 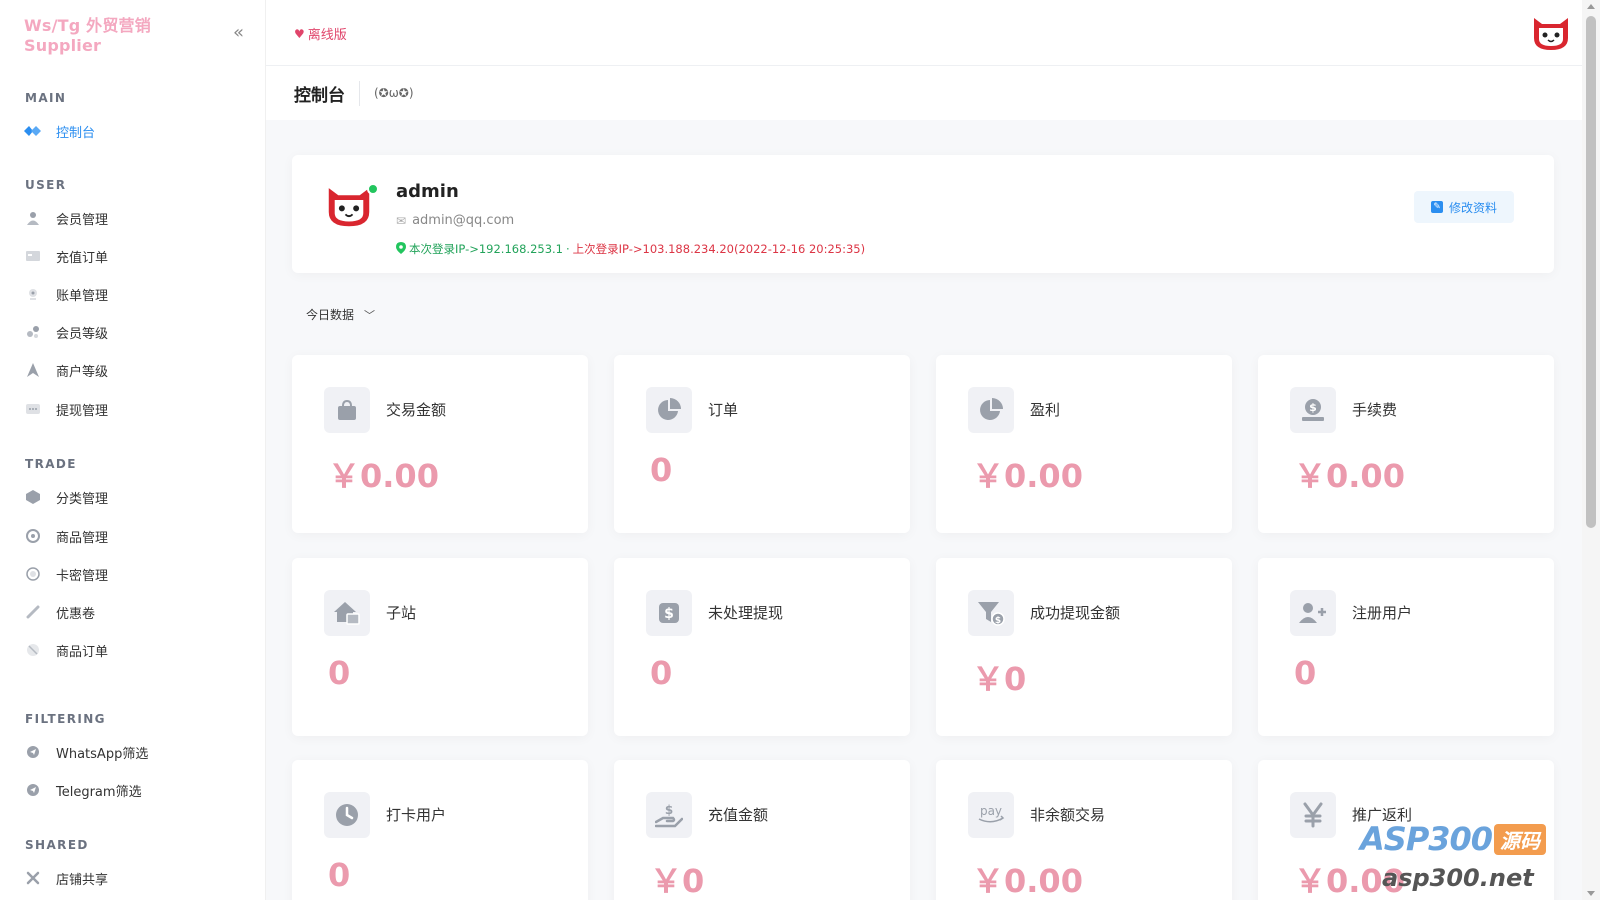 What do you see at coordinates (51, 464) in the screenshot?
I see `nav-section-trade: TRADE` at bounding box center [51, 464].